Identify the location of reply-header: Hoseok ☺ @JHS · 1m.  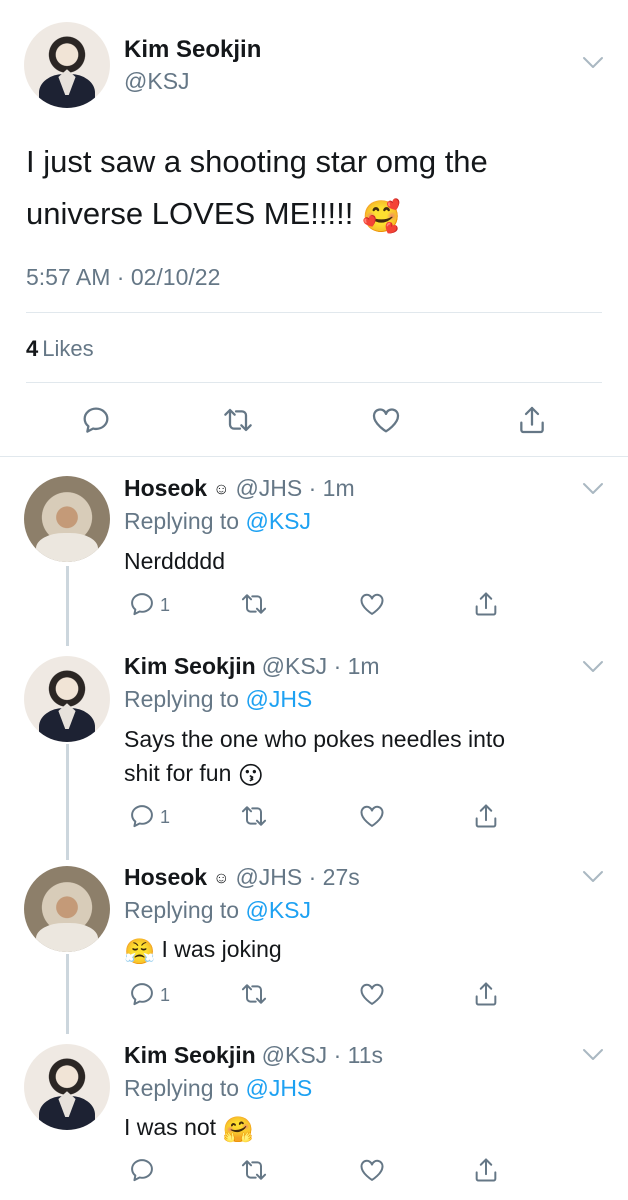
(239, 488).